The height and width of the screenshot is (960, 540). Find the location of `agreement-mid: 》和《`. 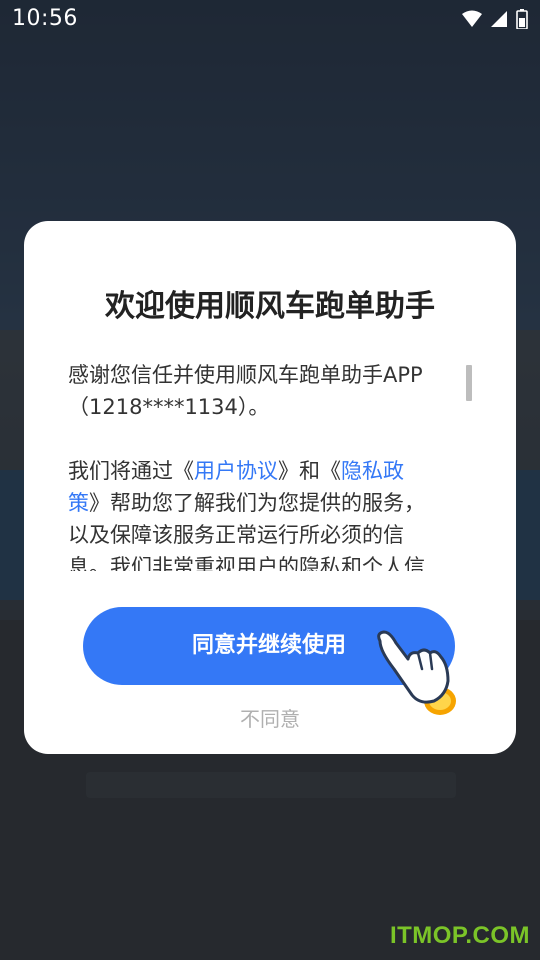

agreement-mid: 》和《 is located at coordinates (309, 471).